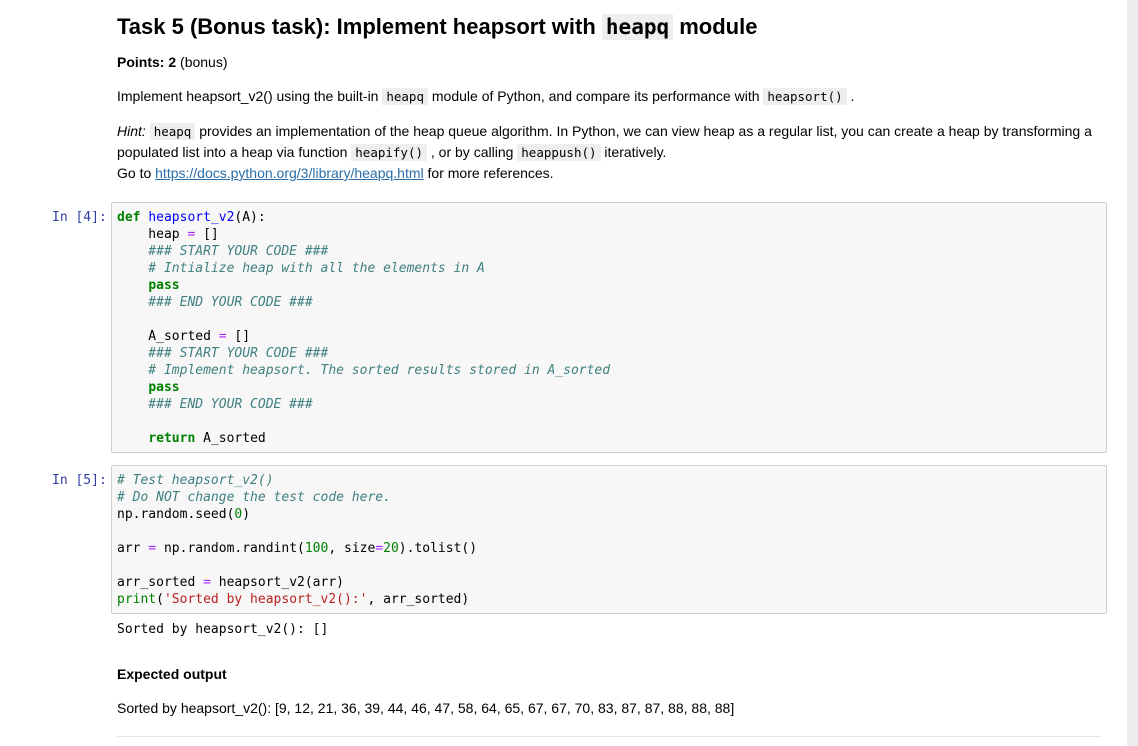  What do you see at coordinates (131, 131) in the screenshot?
I see `hint-label: Hint:` at bounding box center [131, 131].